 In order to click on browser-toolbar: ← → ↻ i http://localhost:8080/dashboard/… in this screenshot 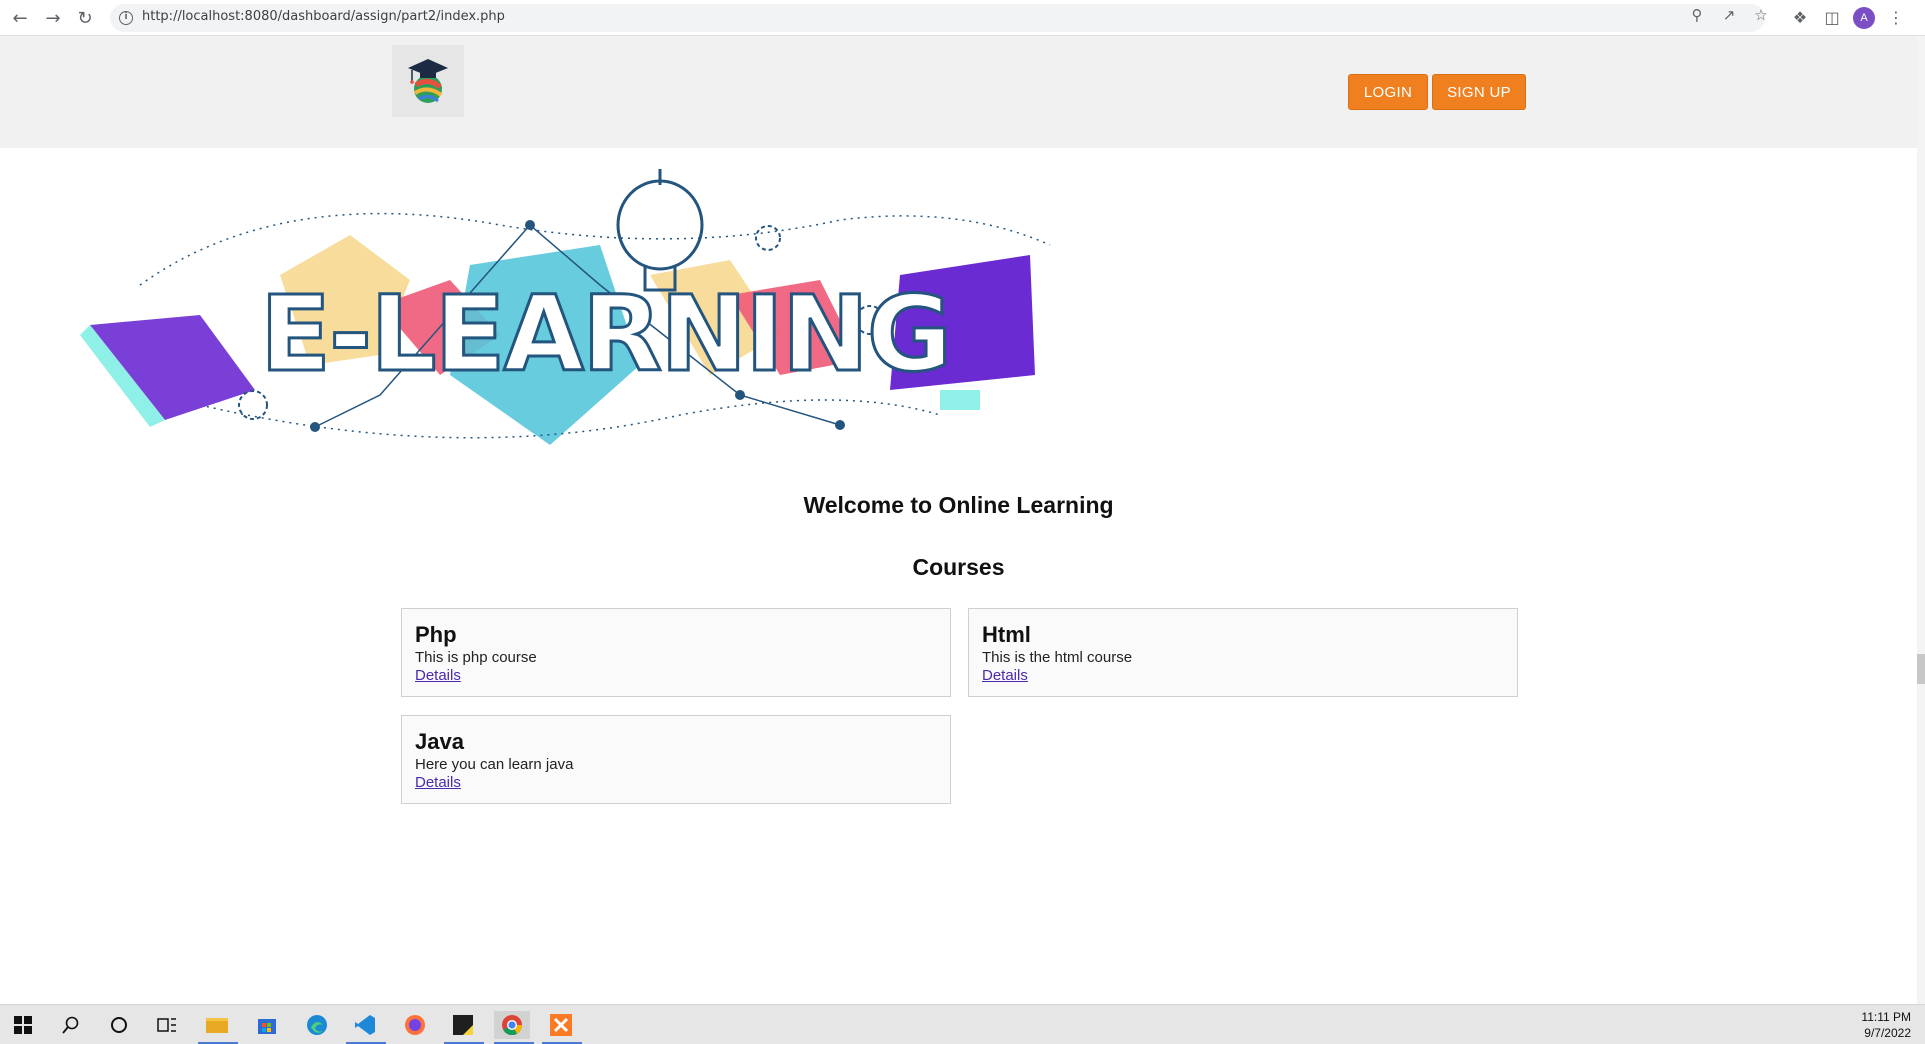, I will do `click(962, 18)`.